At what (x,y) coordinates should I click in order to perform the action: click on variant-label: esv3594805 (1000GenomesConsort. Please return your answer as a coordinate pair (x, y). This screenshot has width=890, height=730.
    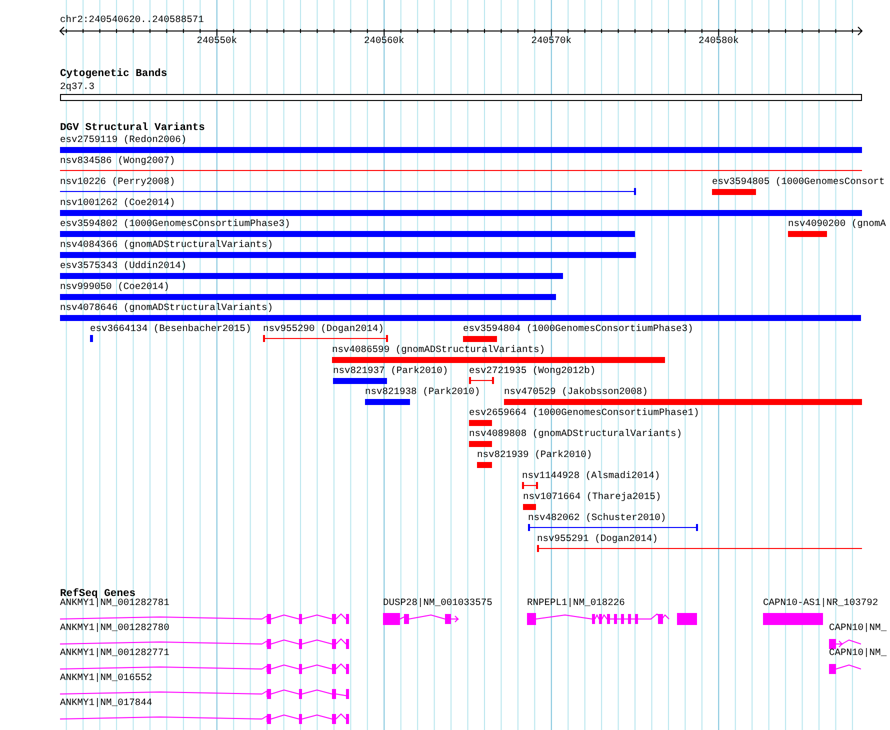
    Looking at the image, I should click on (798, 182).